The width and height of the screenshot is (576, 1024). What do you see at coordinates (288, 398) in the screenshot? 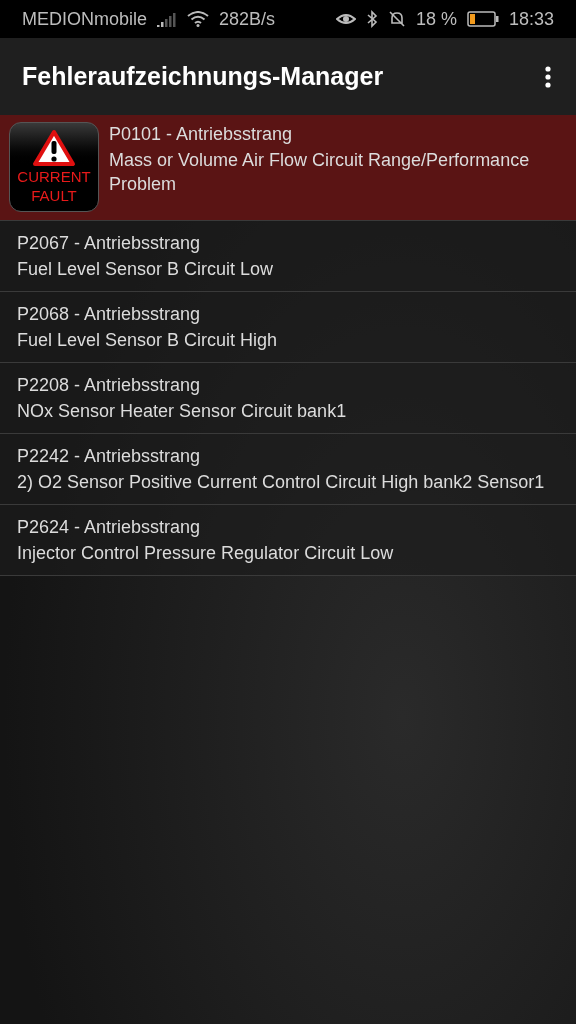
I see `fault-list-item: P2208 - Antriebsstrang NOx Sensor Heater Sensor Circuit bank1` at bounding box center [288, 398].